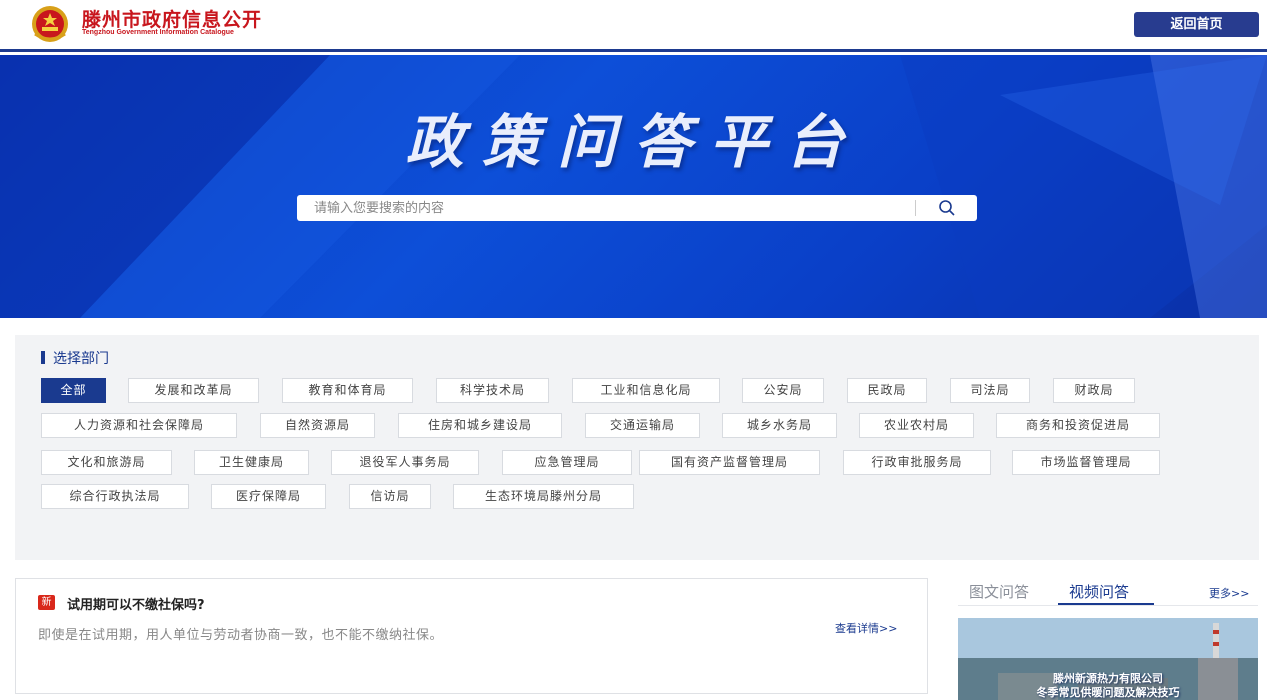 This screenshot has height=700, width=1267. I want to click on dept-button: 人力资源和社会保障局, so click(139, 425).